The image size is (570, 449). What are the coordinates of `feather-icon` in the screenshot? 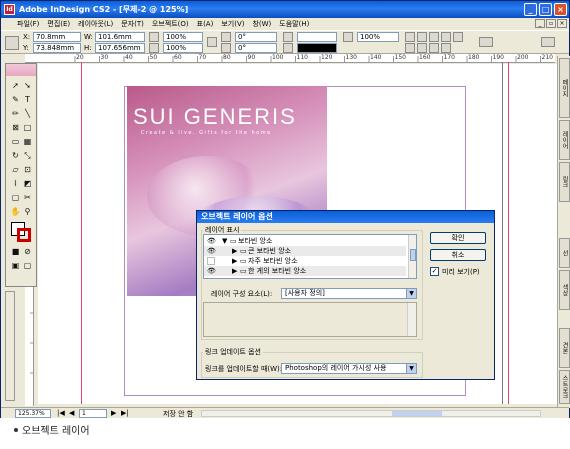 It's located at (434, 37).